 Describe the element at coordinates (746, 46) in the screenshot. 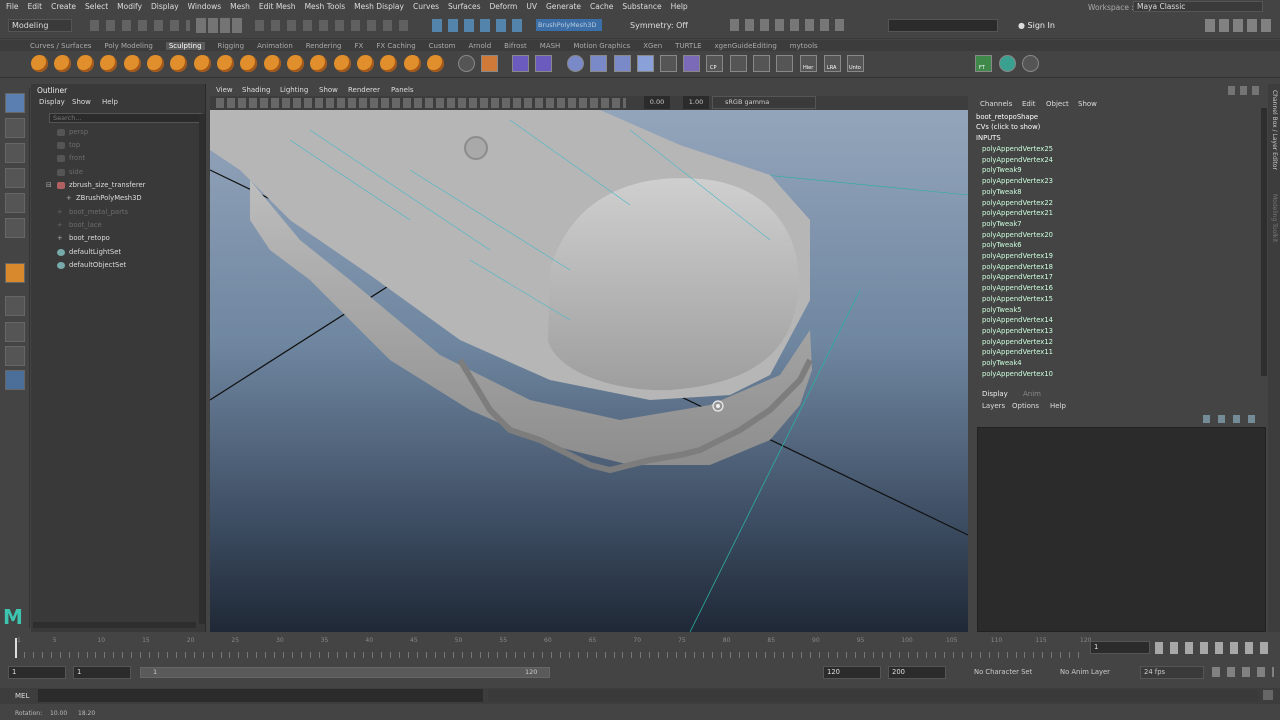

I see `tab-xgenguideediting: xgenGuideEditing` at that location.